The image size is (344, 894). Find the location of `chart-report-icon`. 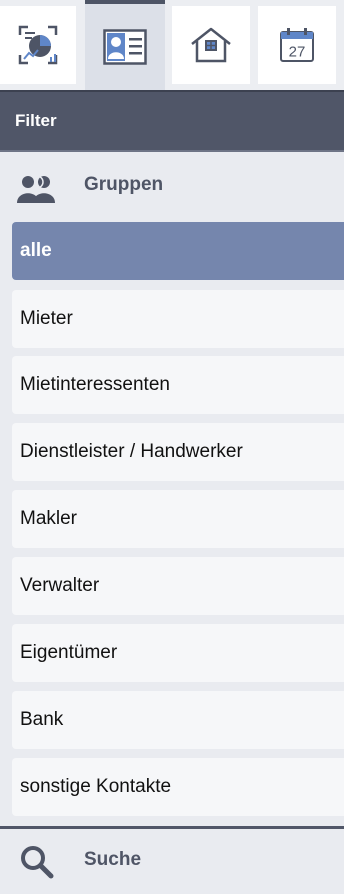

chart-report-icon is located at coordinates (38, 45).